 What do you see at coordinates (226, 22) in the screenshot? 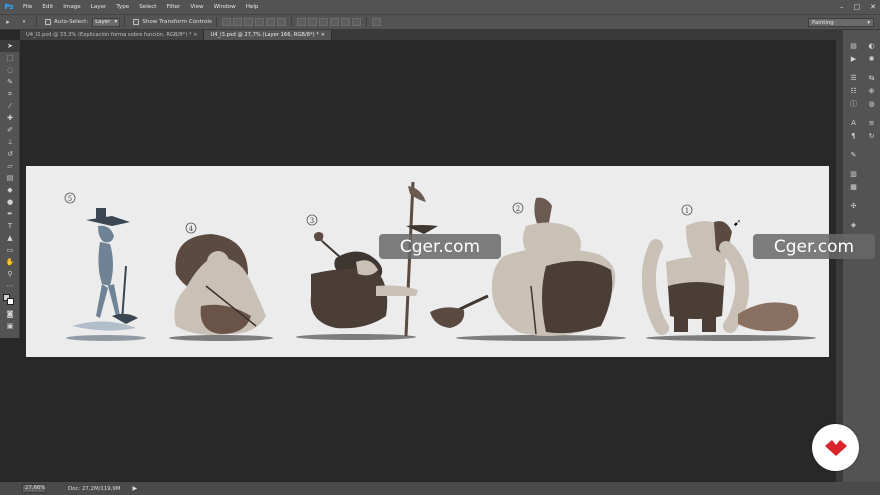
I see `align-top-icon` at bounding box center [226, 22].